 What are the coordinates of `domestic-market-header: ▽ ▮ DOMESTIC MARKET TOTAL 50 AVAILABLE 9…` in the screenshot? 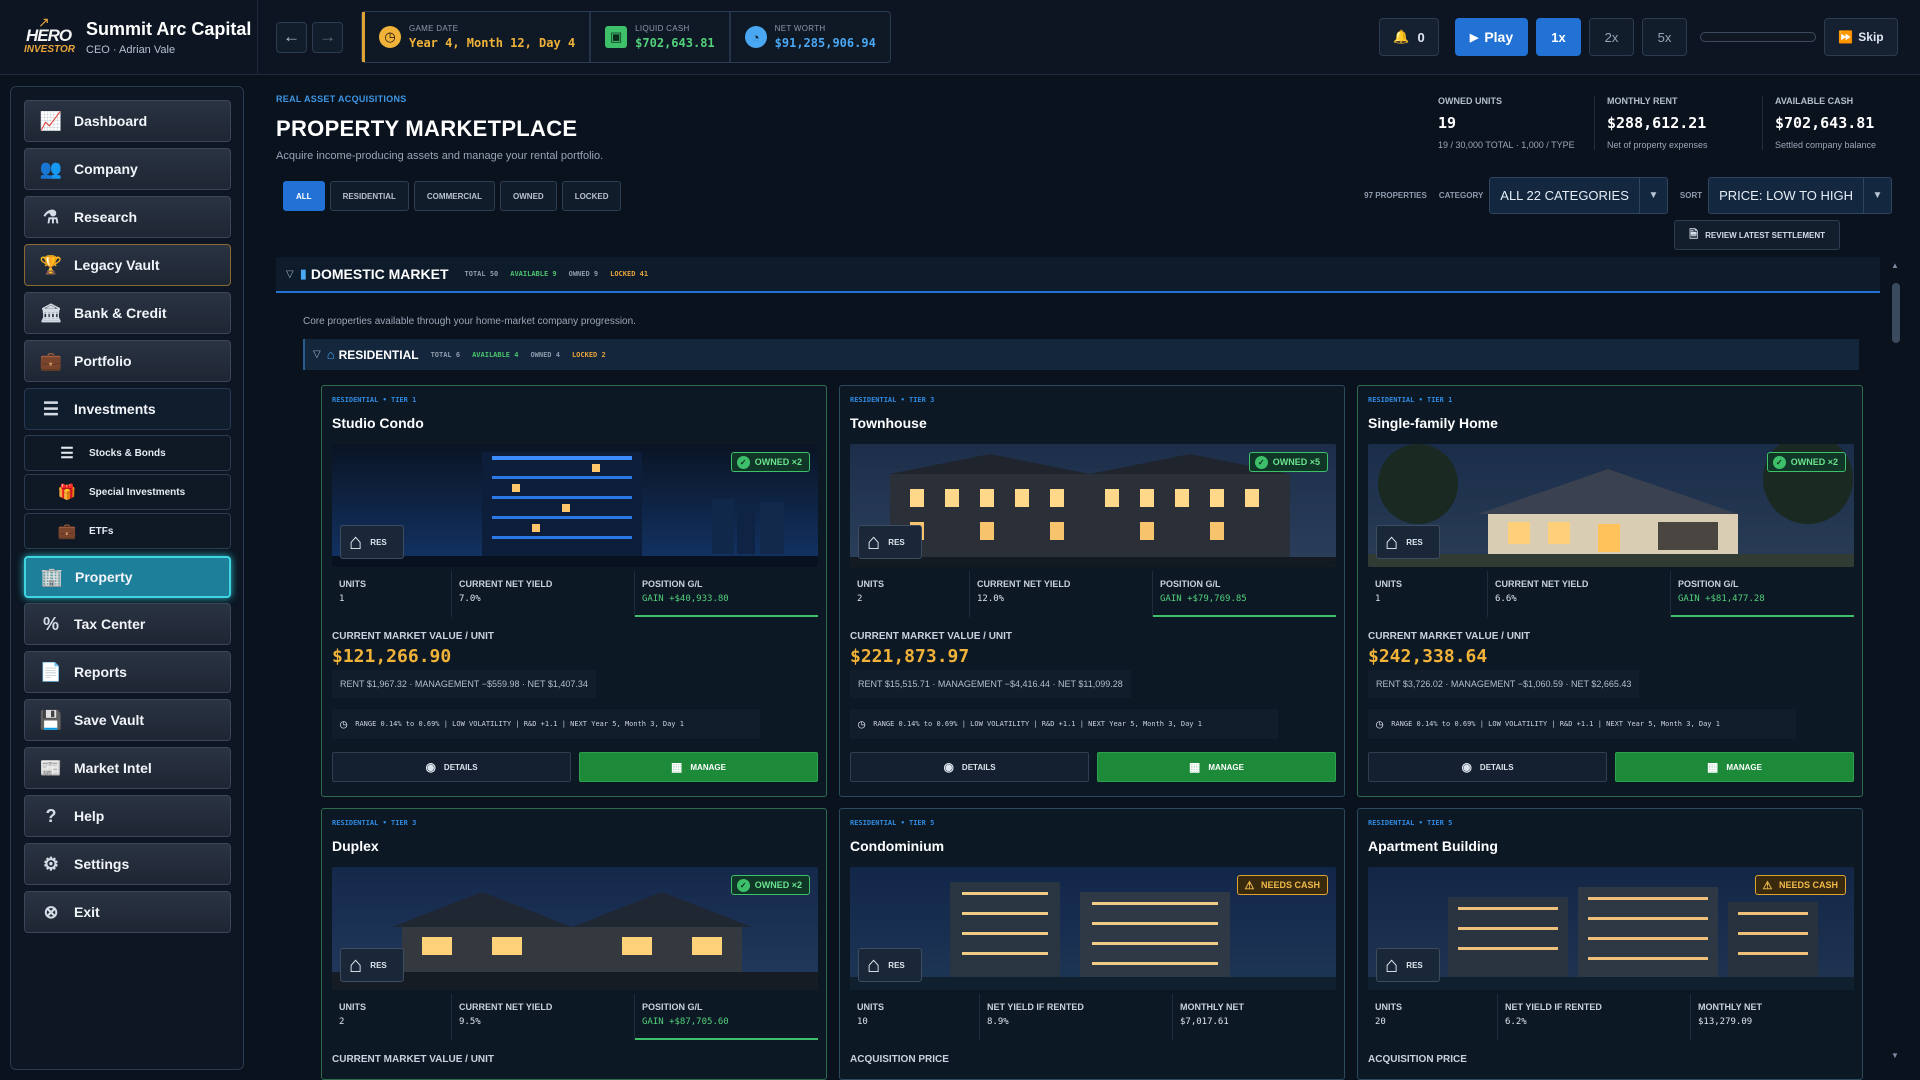 It's located at (1078, 275).